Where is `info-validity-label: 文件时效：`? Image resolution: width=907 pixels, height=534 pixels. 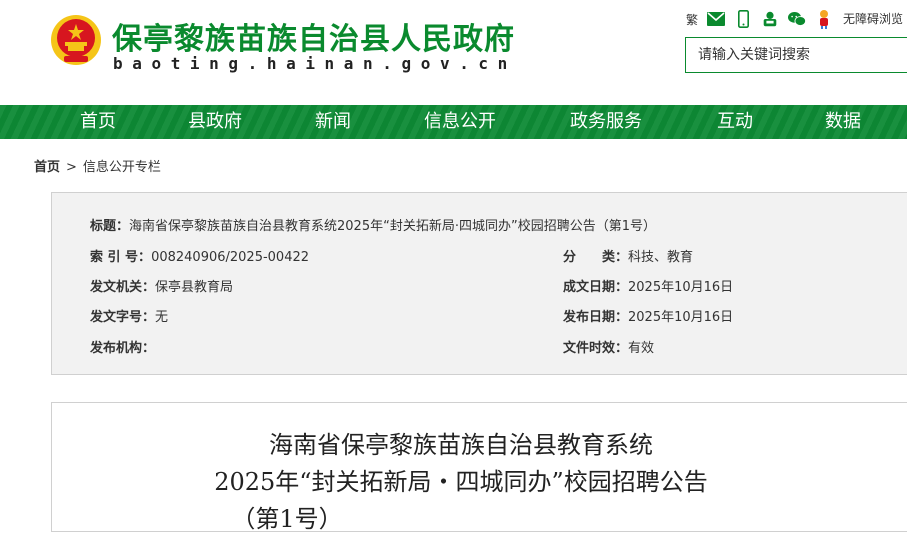 info-validity-label: 文件时效： is located at coordinates (596, 348).